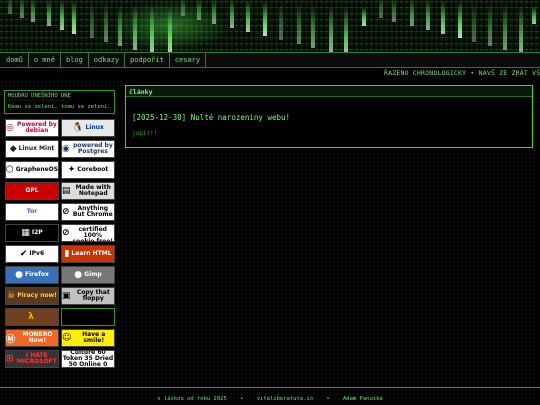 This screenshot has width=540, height=405. I want to click on firefox-badge: ● Firefox, so click(32, 275).